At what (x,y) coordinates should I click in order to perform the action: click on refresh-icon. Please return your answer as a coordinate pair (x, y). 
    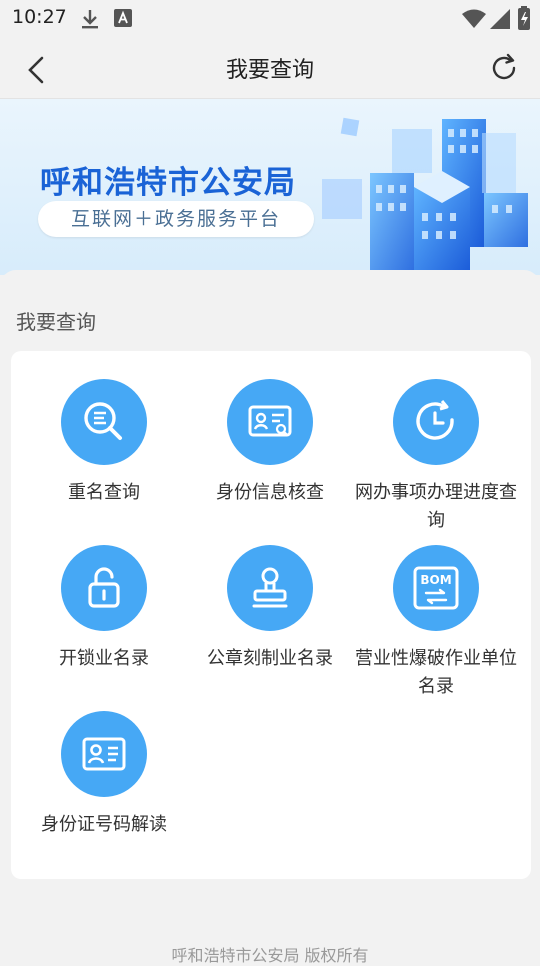
    Looking at the image, I should click on (504, 66).